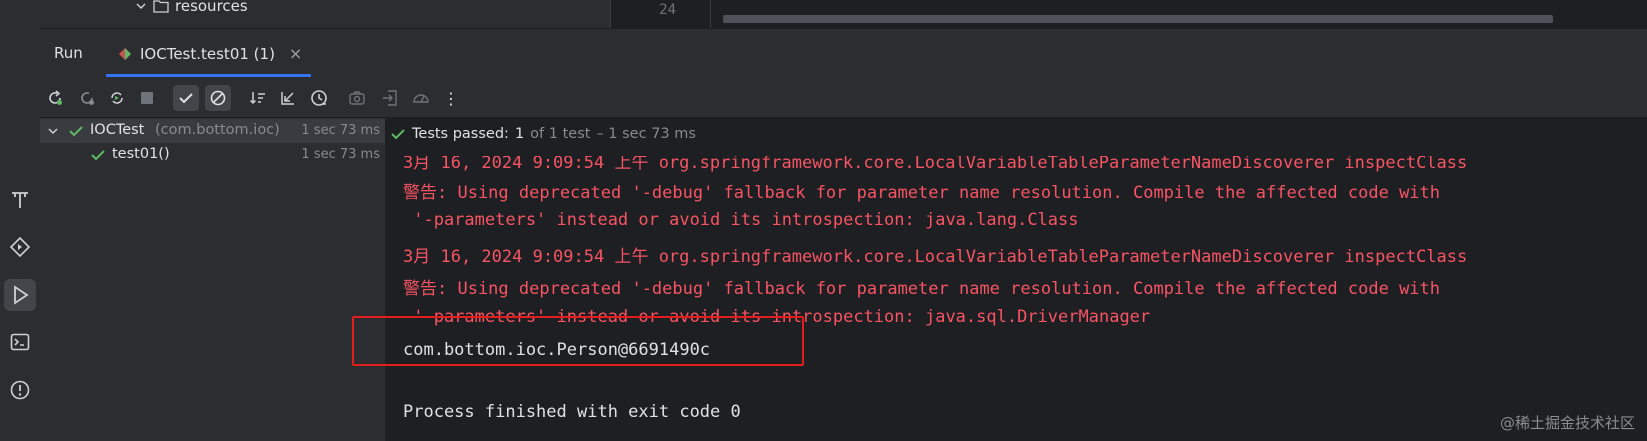 This screenshot has height=441, width=1647. I want to click on translate-icon, so click(20, 200).